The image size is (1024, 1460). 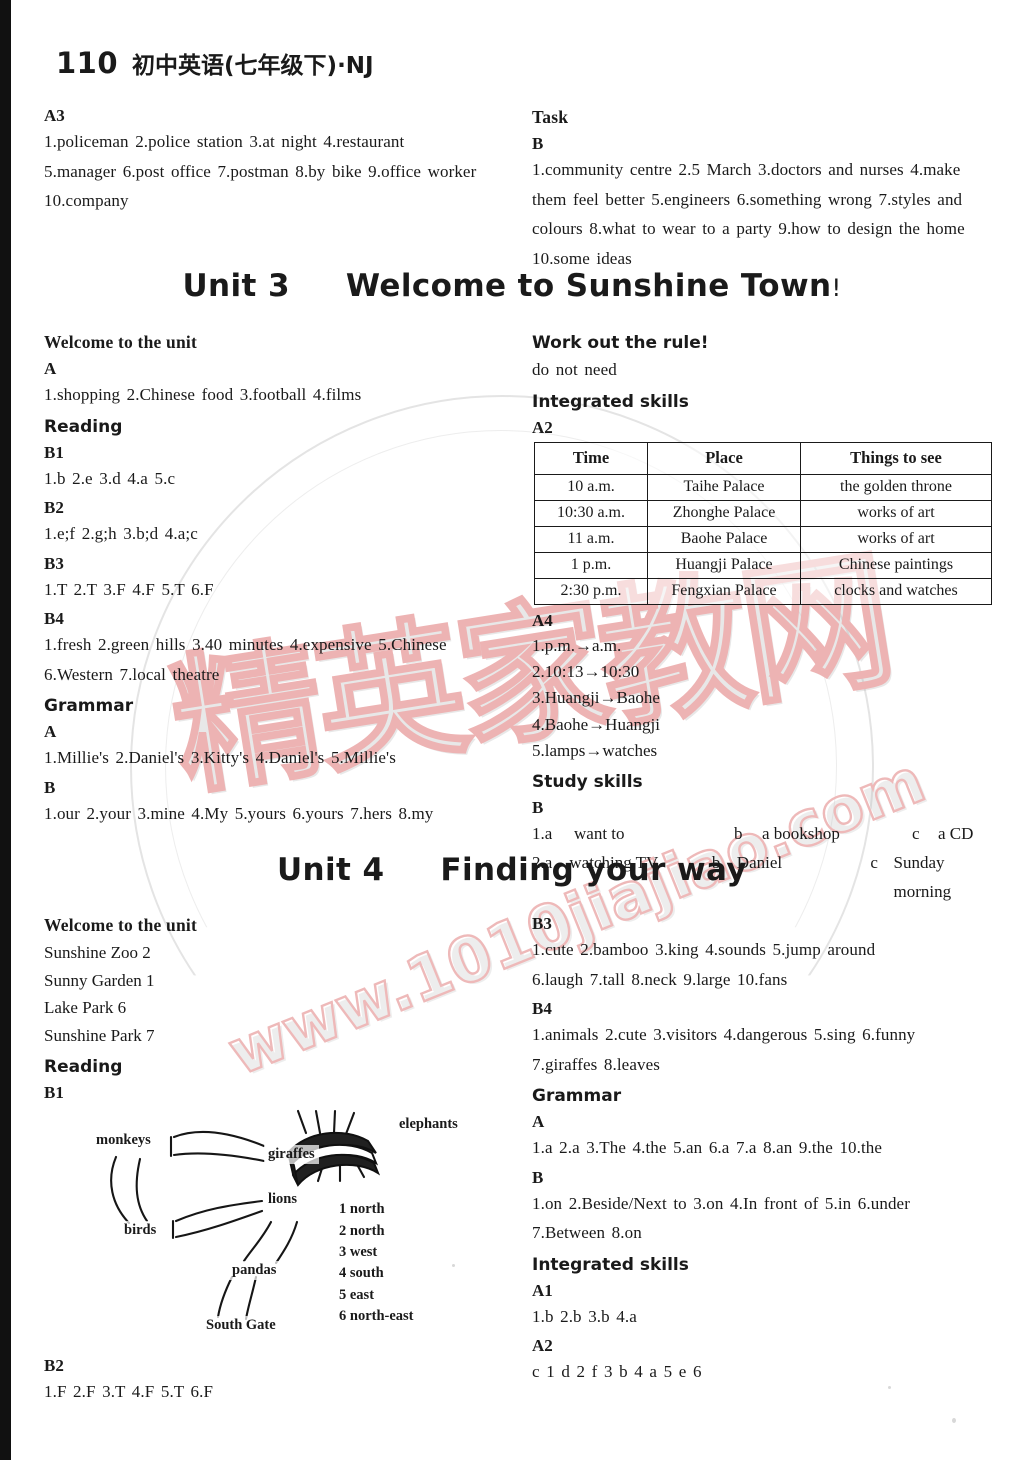 I want to click on study-skills-row: 1.a want to b a bookshop c a CD, so click(x=763, y=834).